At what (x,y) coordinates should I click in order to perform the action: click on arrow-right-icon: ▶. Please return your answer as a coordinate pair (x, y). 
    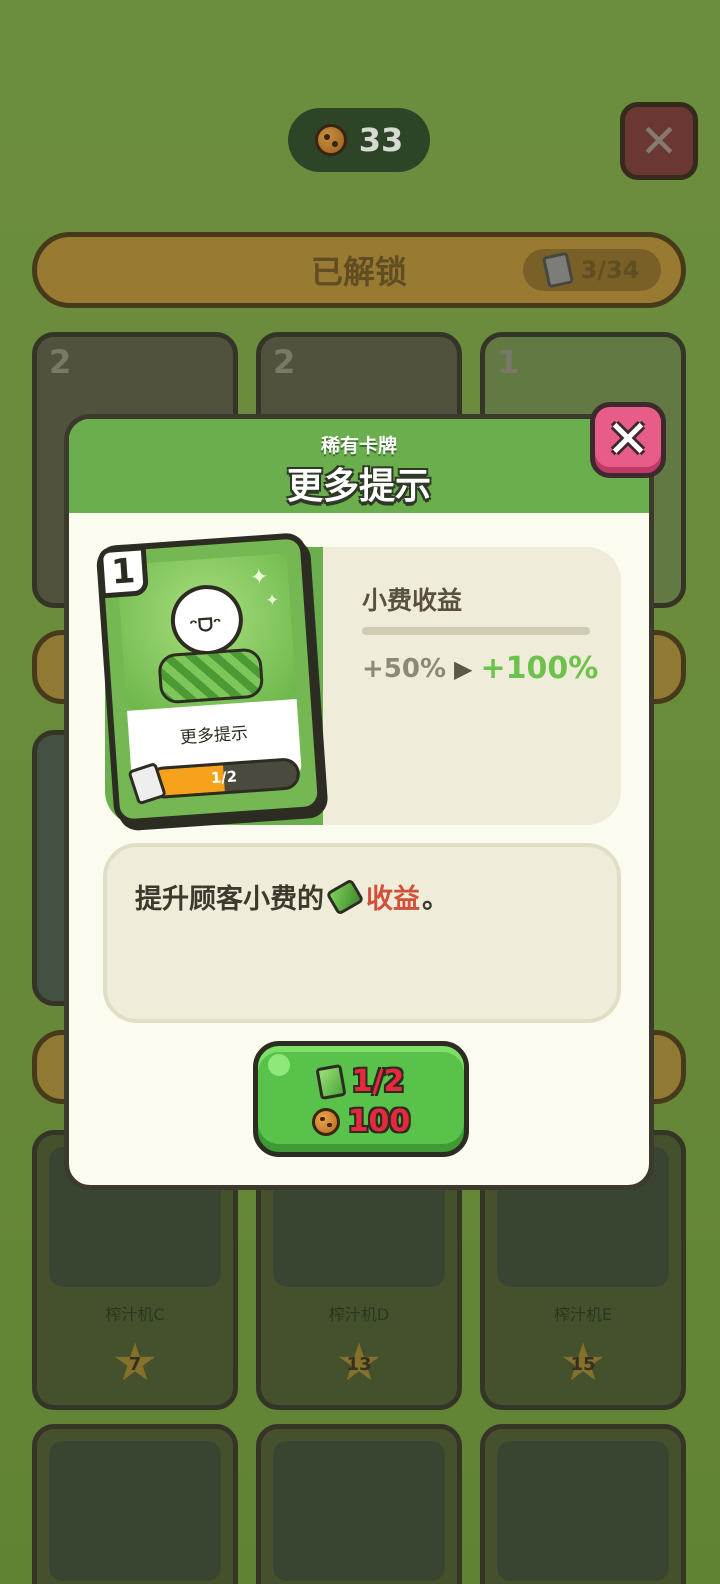
    Looking at the image, I should click on (463, 668).